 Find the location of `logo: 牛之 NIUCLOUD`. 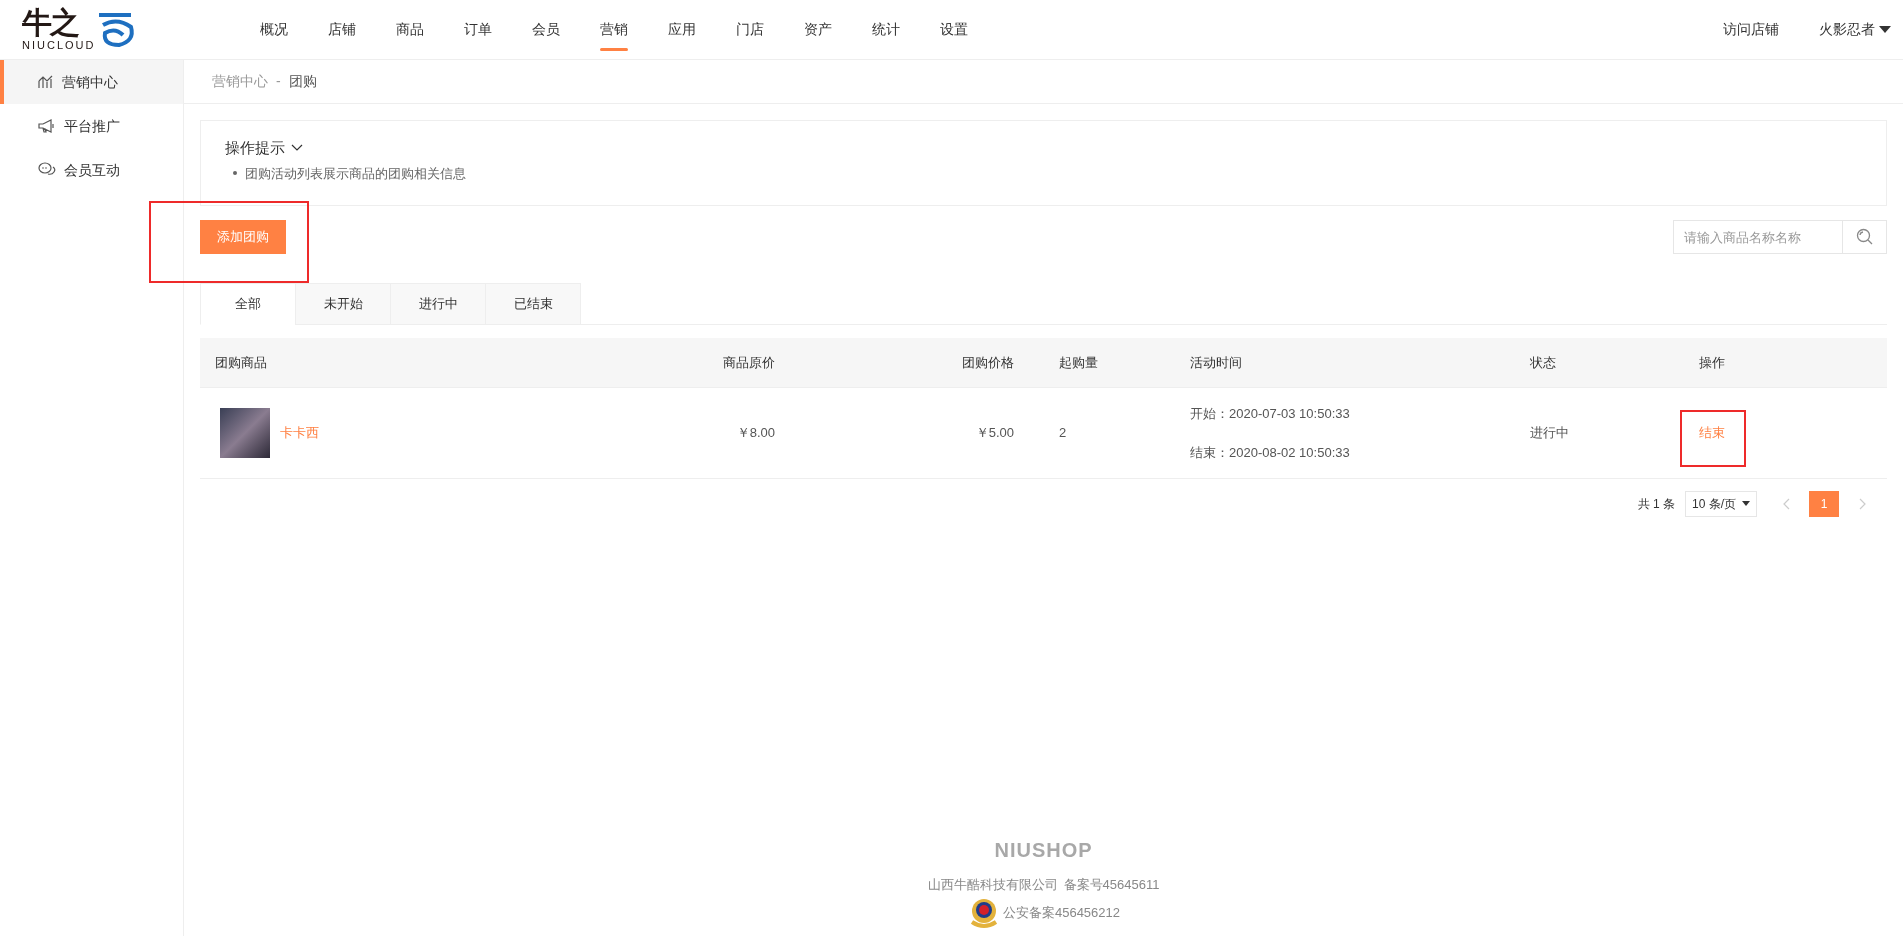

logo: 牛之 NIUCLOUD is located at coordinates (92, 29).